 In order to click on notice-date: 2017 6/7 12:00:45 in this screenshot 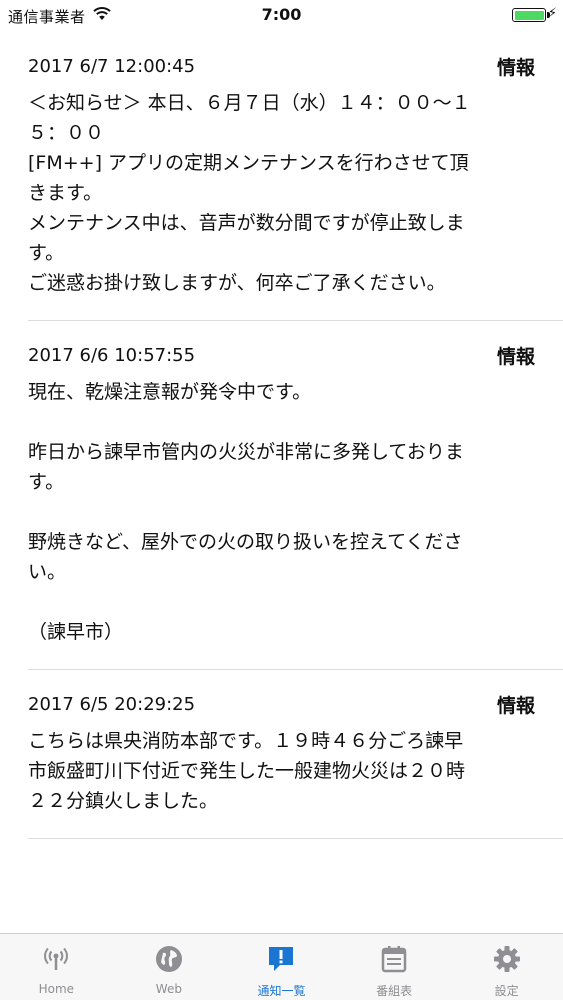, I will do `click(112, 66)`.